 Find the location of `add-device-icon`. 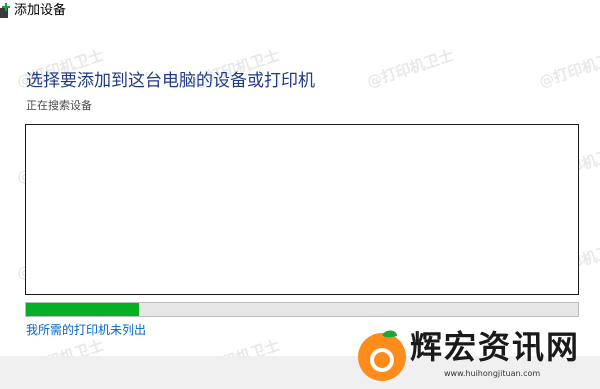

add-device-icon is located at coordinates (5, 10).